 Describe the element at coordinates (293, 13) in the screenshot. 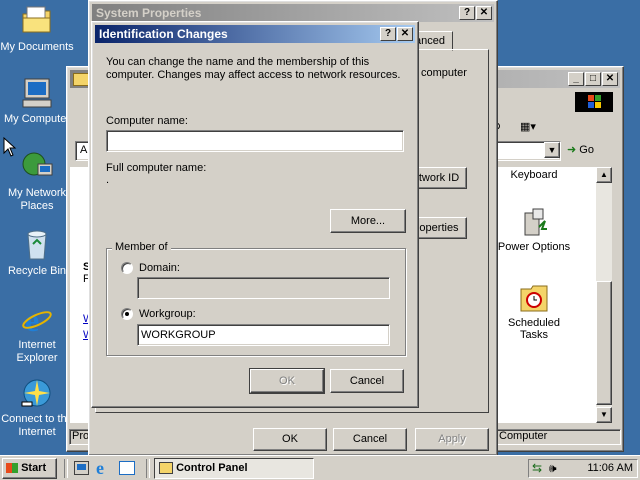

I see `system-properties-titlebar: System Properties ? ✕` at that location.